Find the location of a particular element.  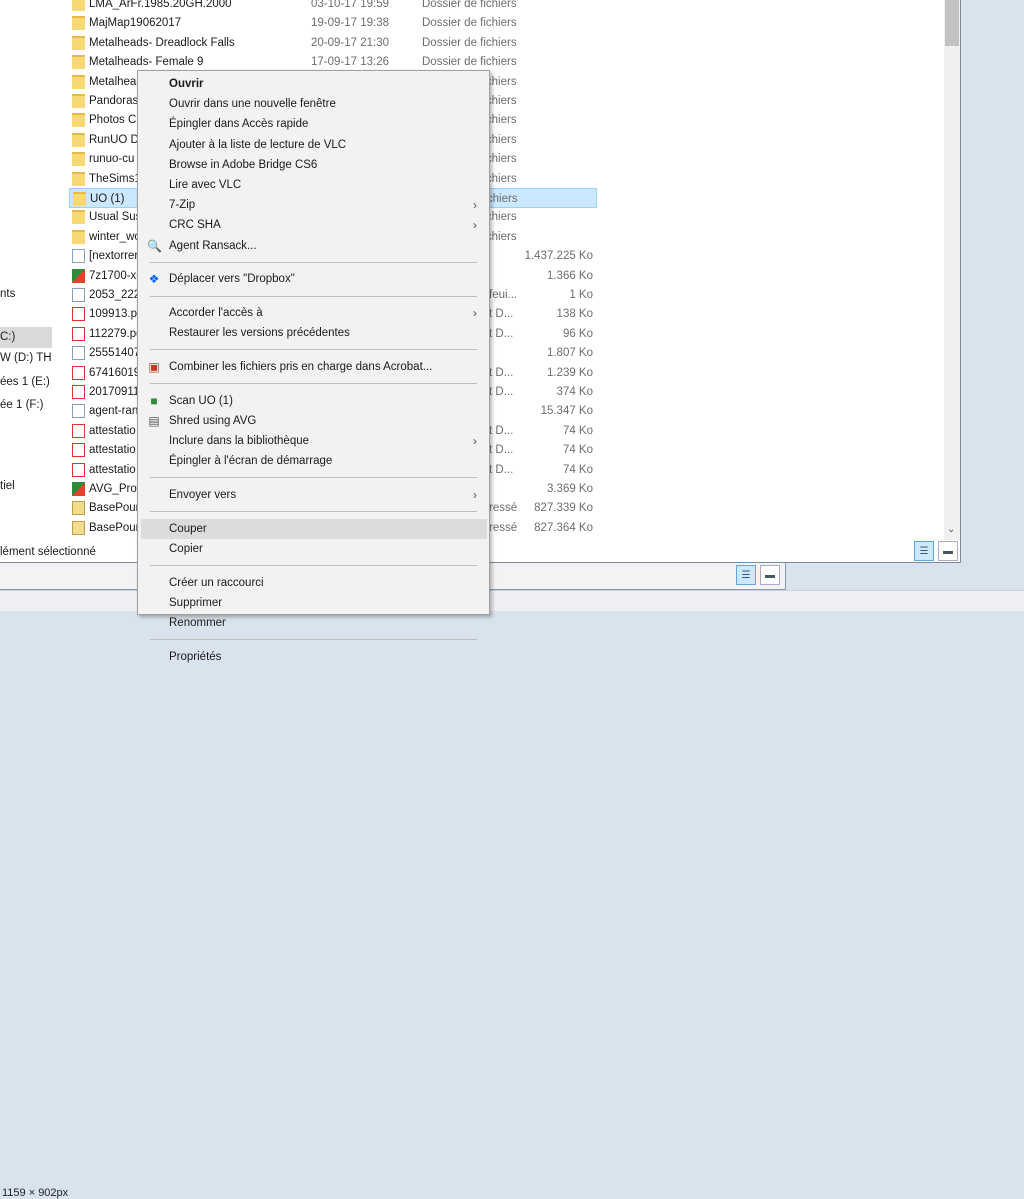

menu-item-label: Shred using AVG is located at coordinates (213, 420).